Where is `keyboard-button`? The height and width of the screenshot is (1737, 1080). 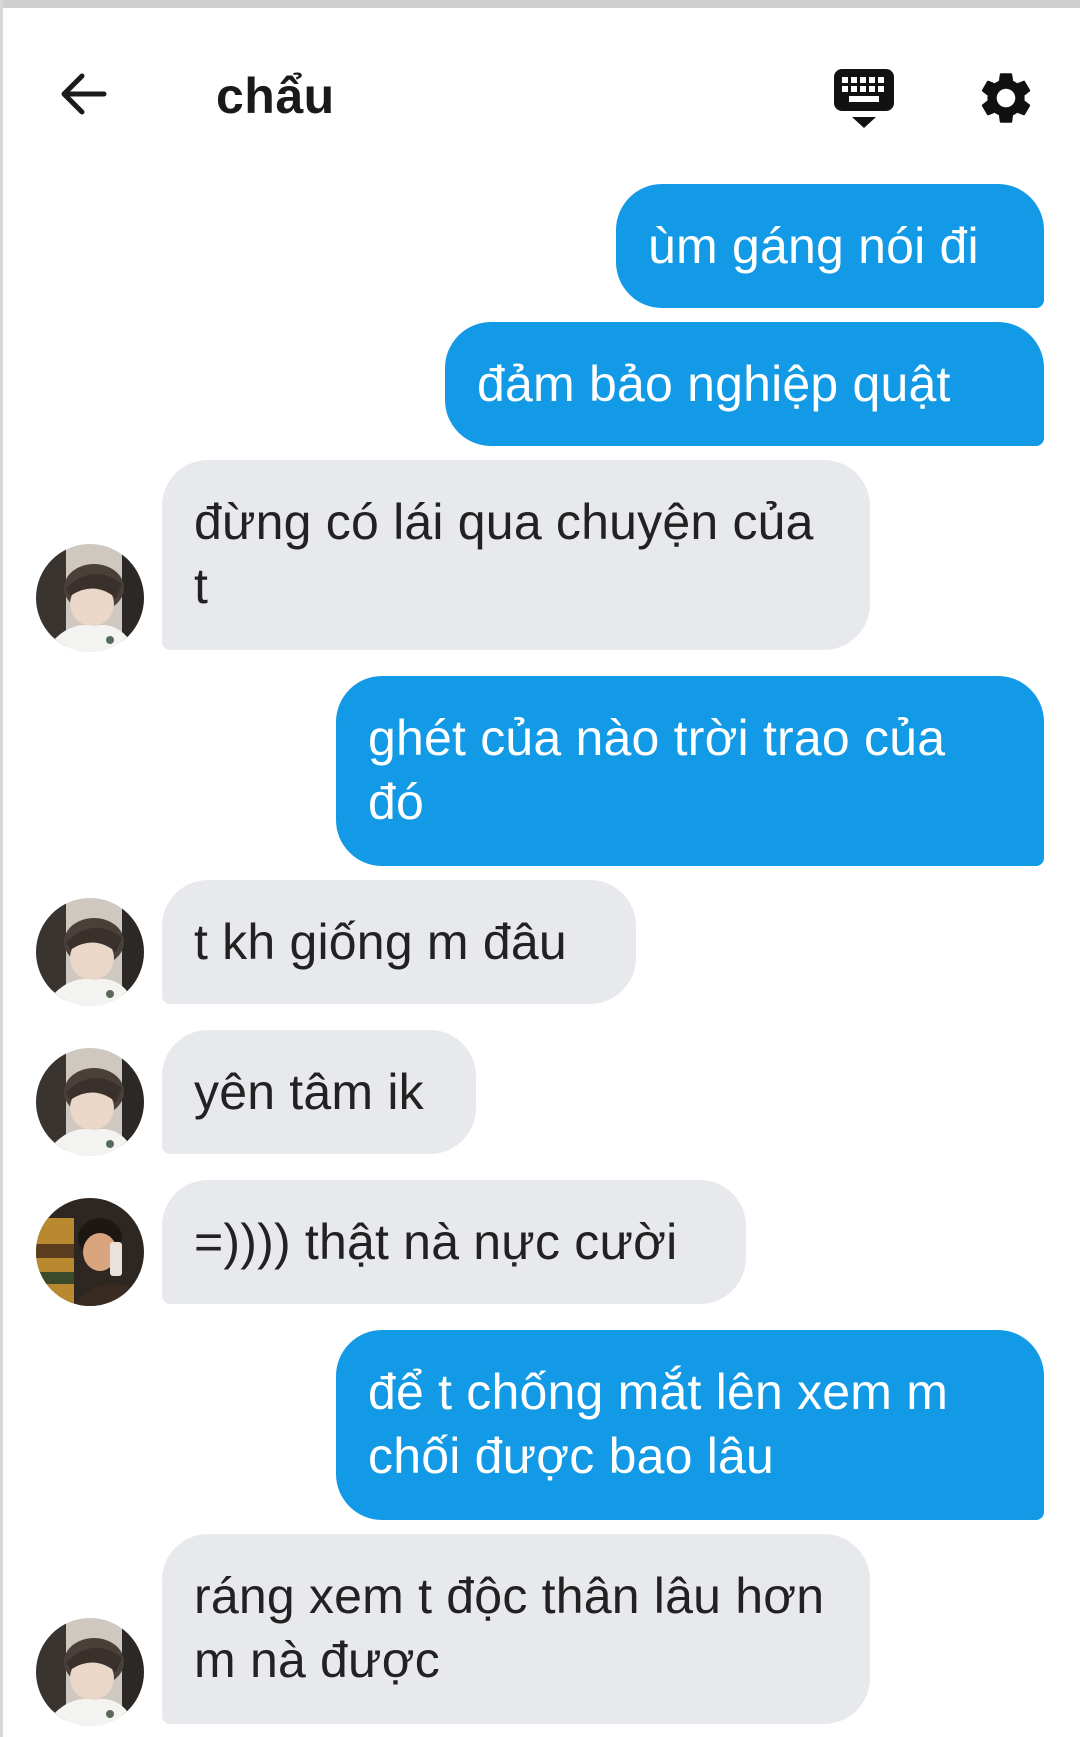 keyboard-button is located at coordinates (864, 98).